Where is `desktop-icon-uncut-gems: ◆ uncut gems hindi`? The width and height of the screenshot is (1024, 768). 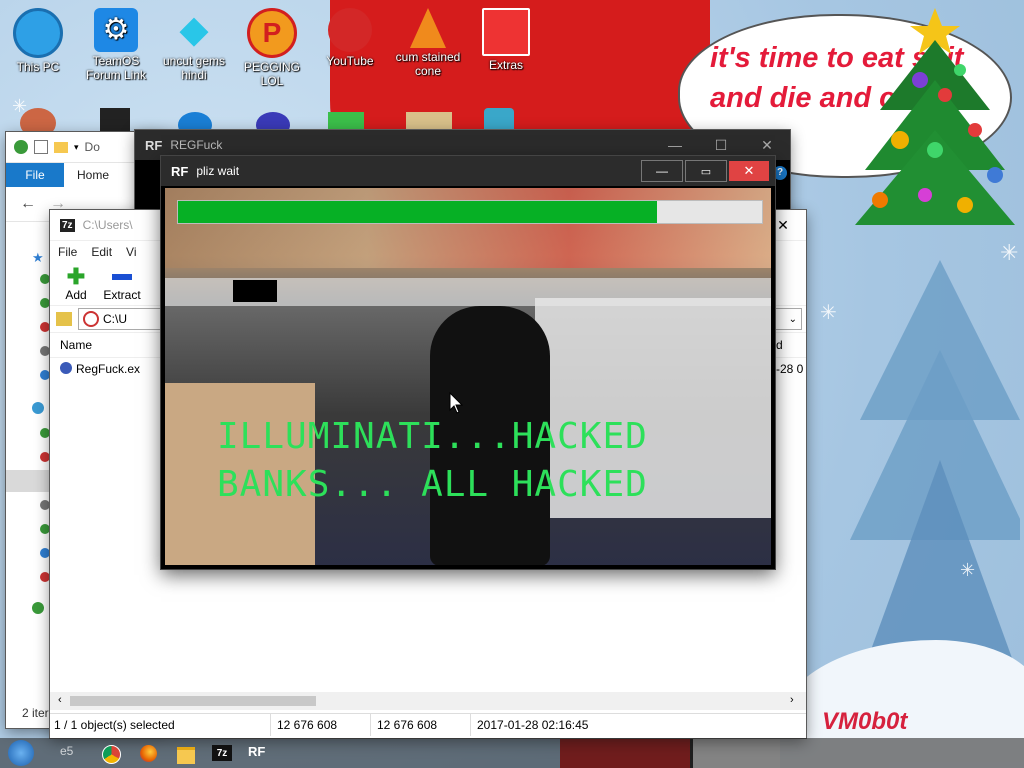
desktop-icon-uncut-gems: ◆ uncut gems hindi is located at coordinates (194, 45).